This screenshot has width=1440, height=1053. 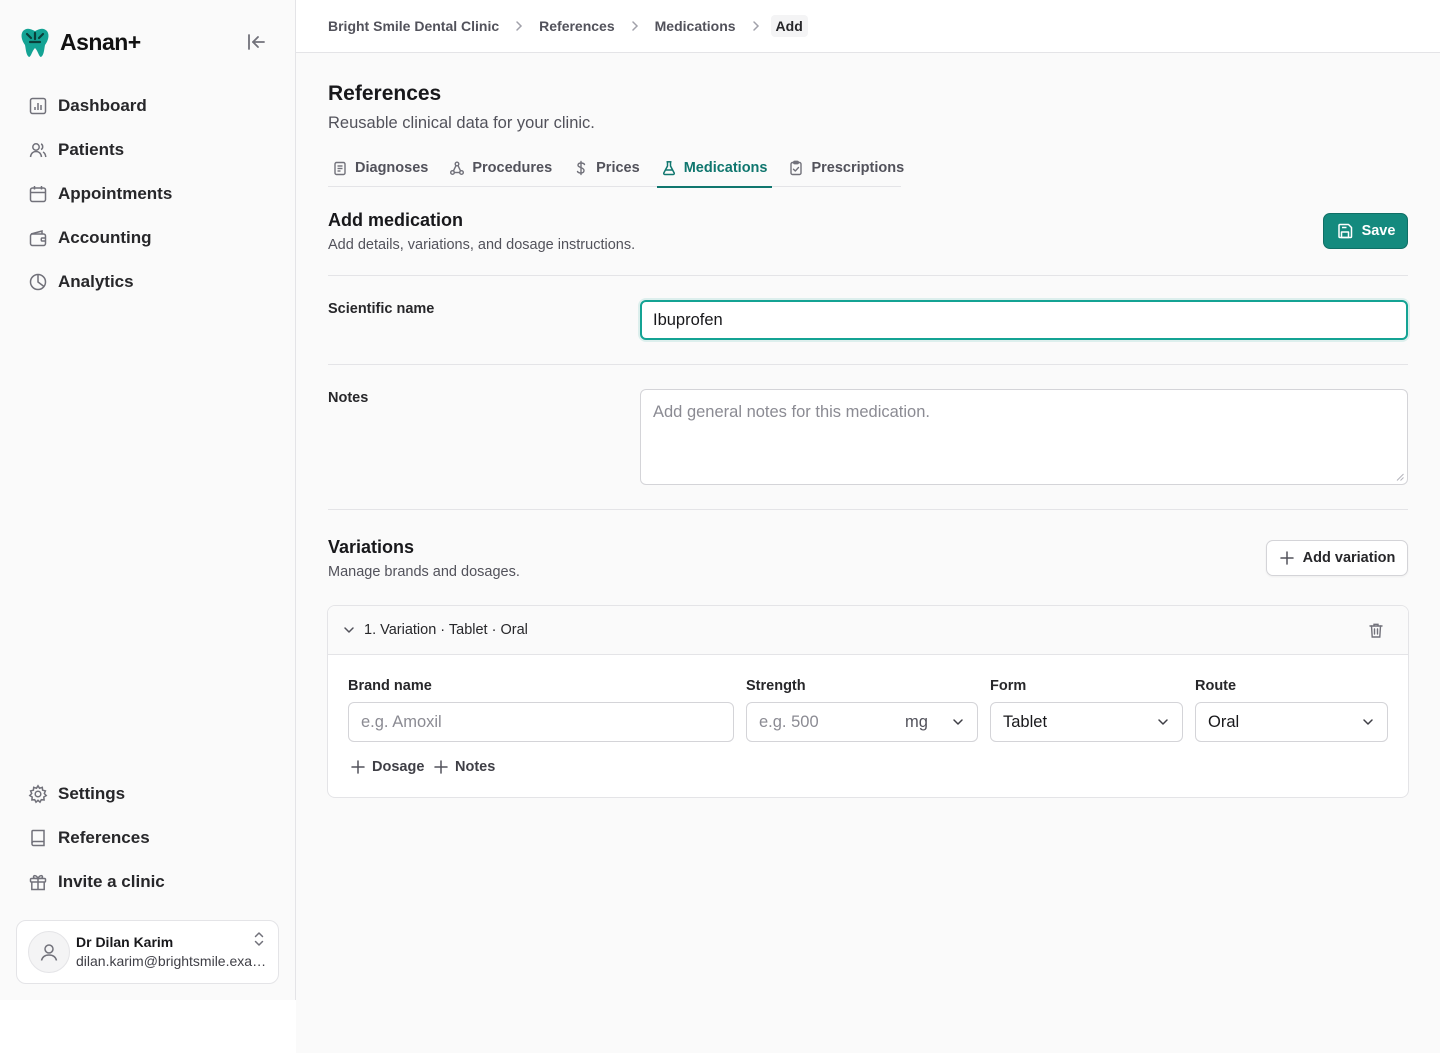 What do you see at coordinates (381, 309) in the screenshot?
I see `scientific-name-label: Scientific name` at bounding box center [381, 309].